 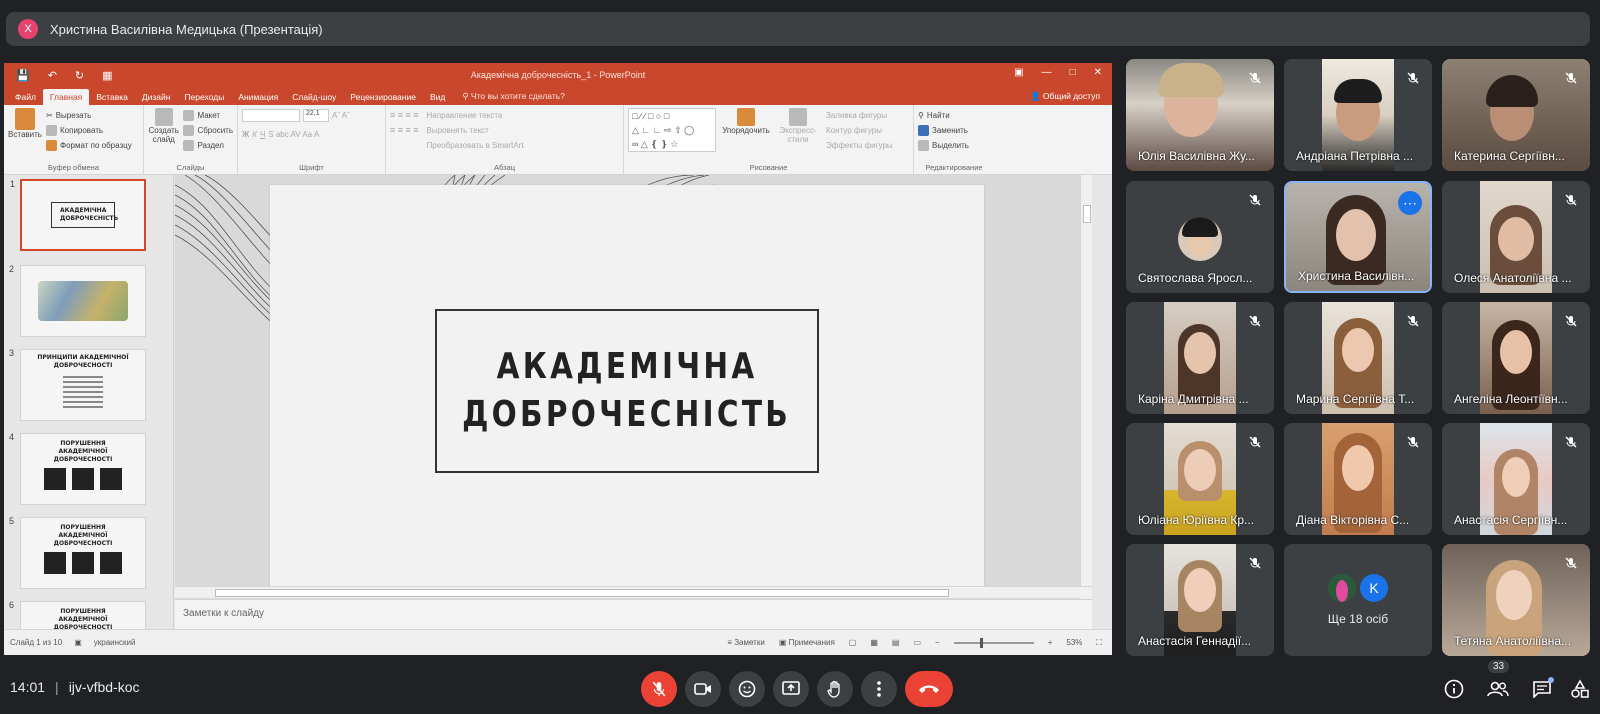 What do you see at coordinates (659, 689) in the screenshot?
I see `microphone-button` at bounding box center [659, 689].